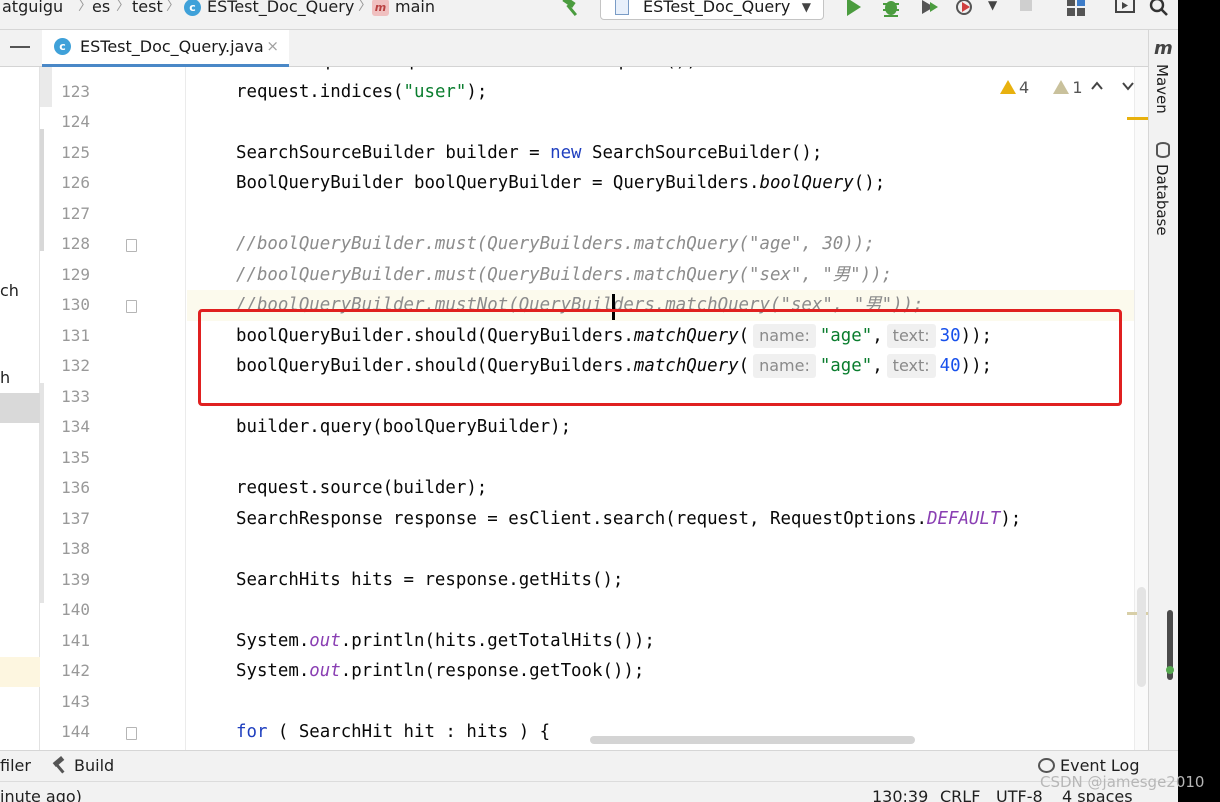 This screenshot has height=802, width=1220. I want to click on maven-tool-button: Maven, so click(1162, 89).